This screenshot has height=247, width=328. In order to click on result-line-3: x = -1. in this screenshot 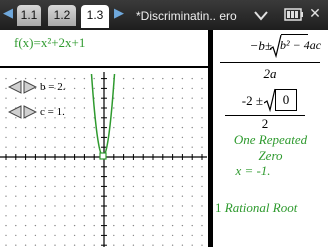, I will do `click(253, 170)`.